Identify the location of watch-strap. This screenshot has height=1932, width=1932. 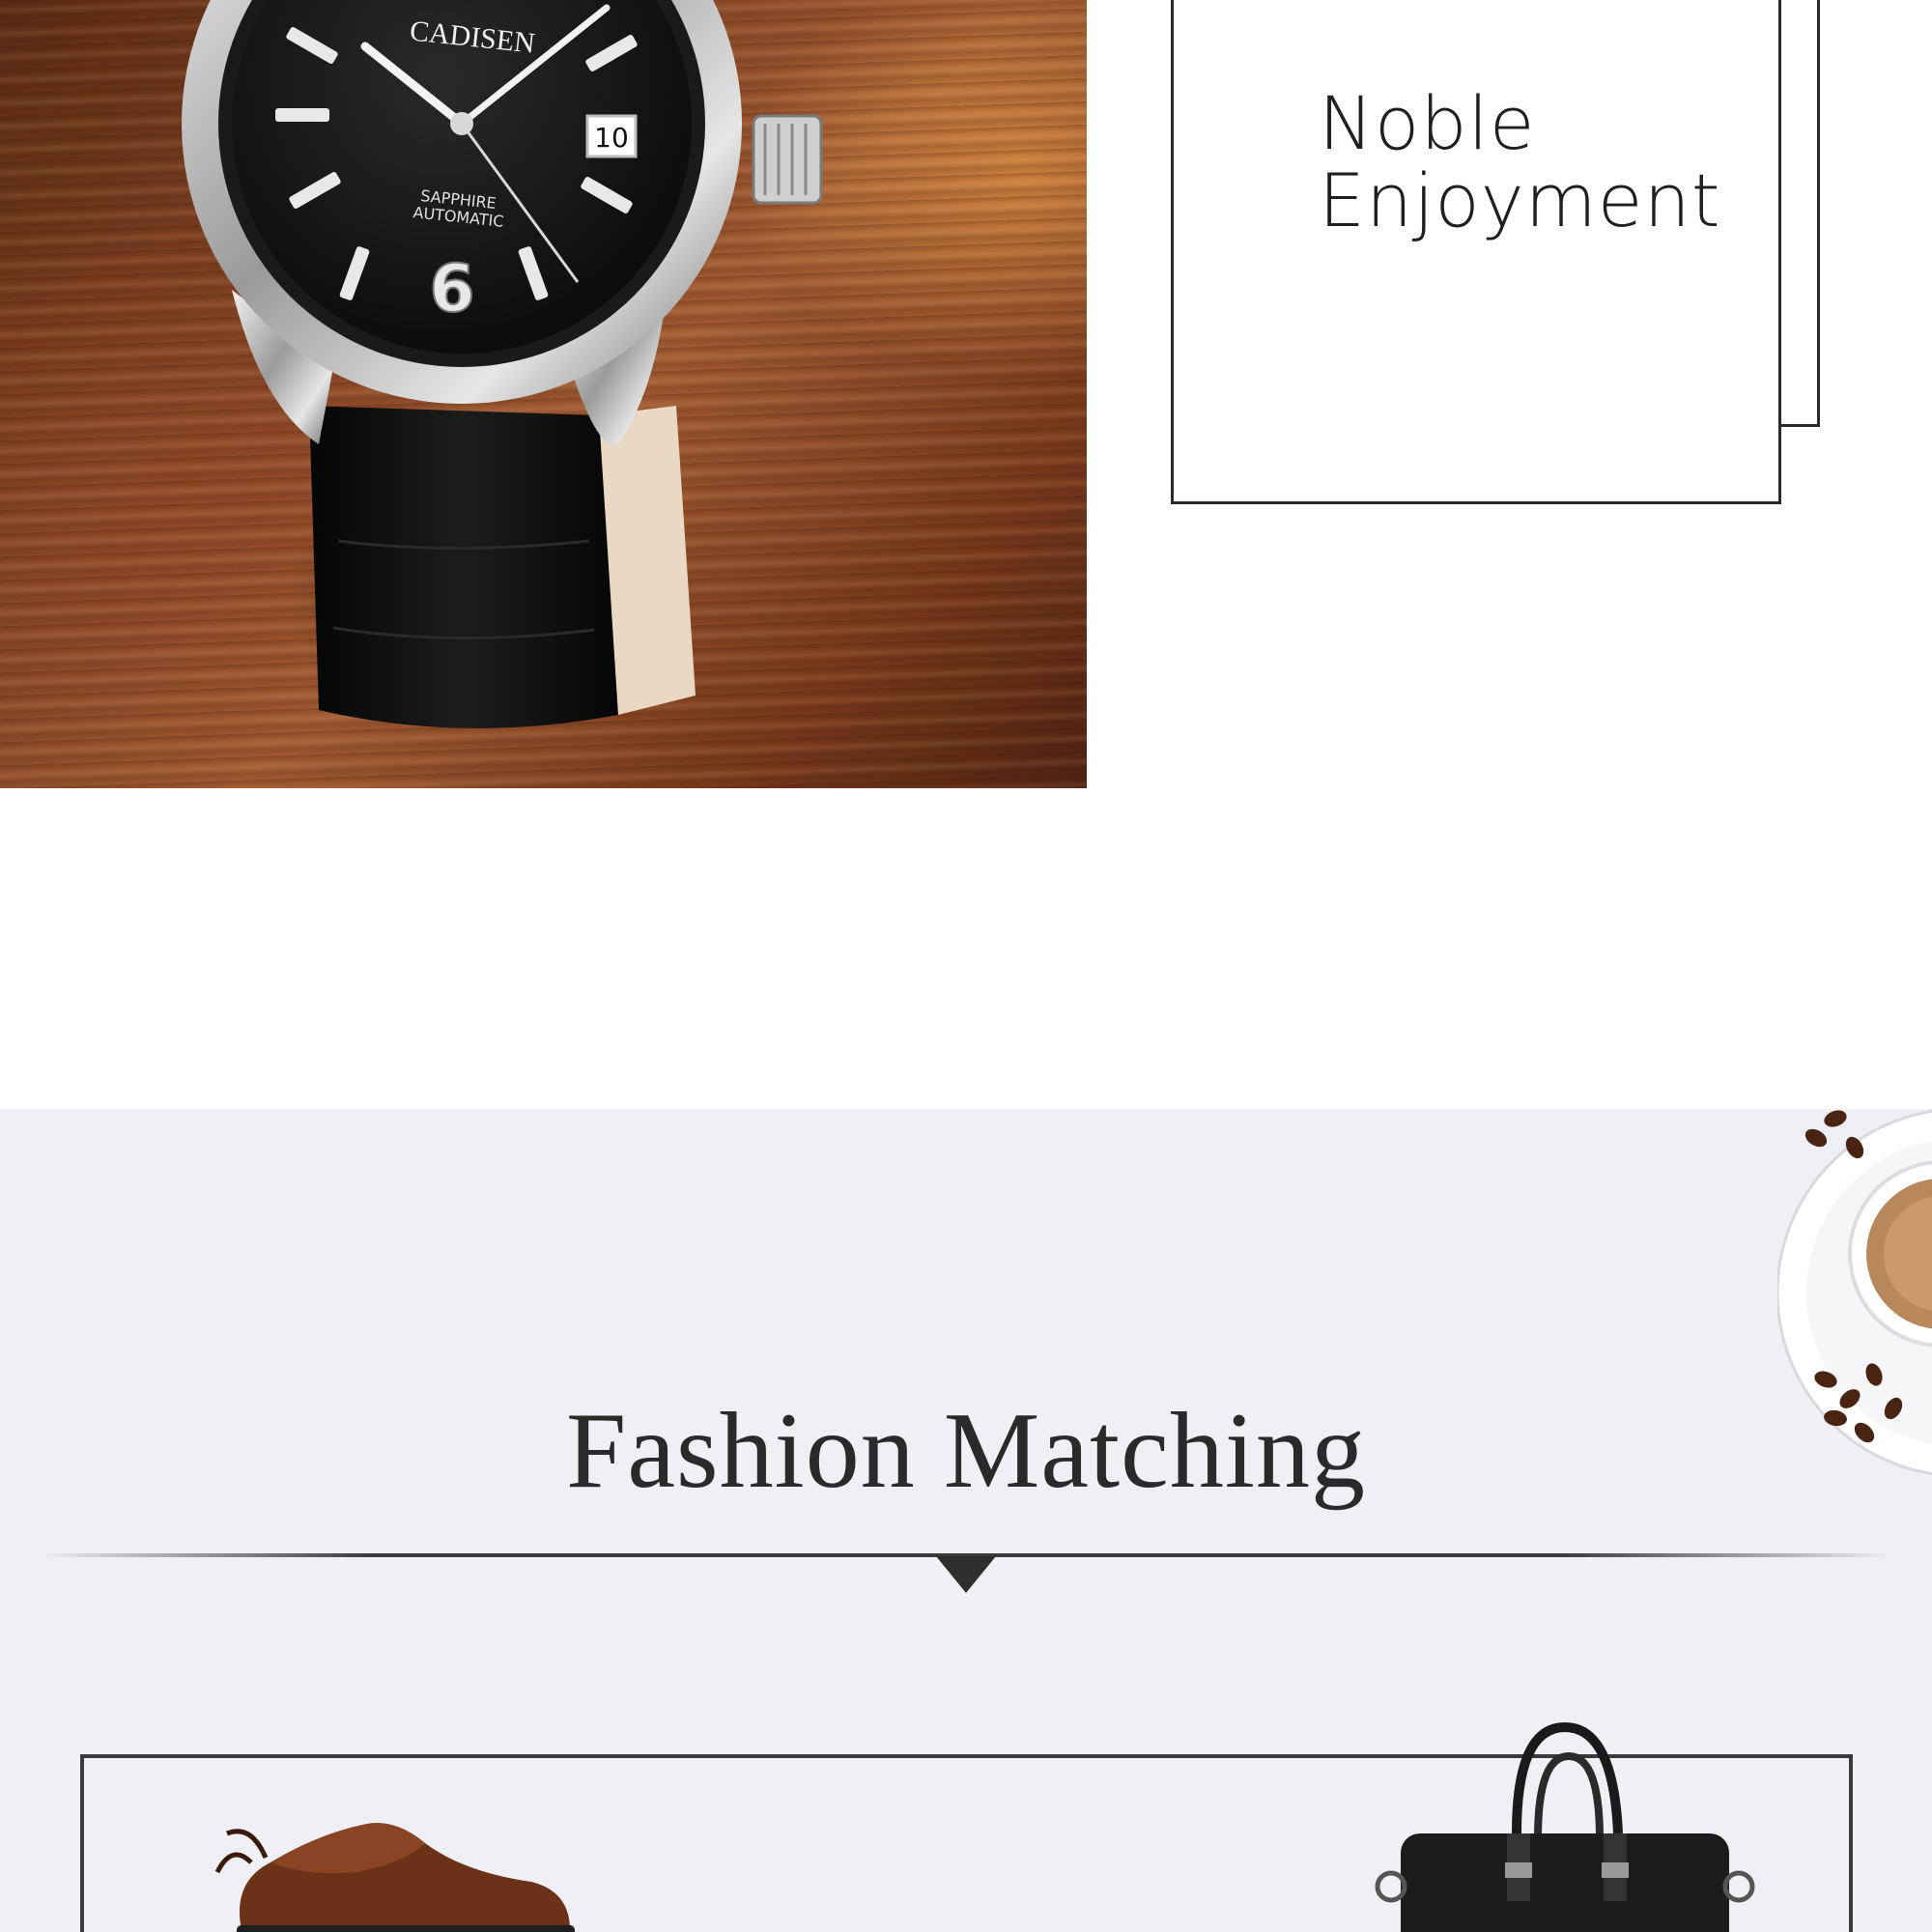
(463, 567).